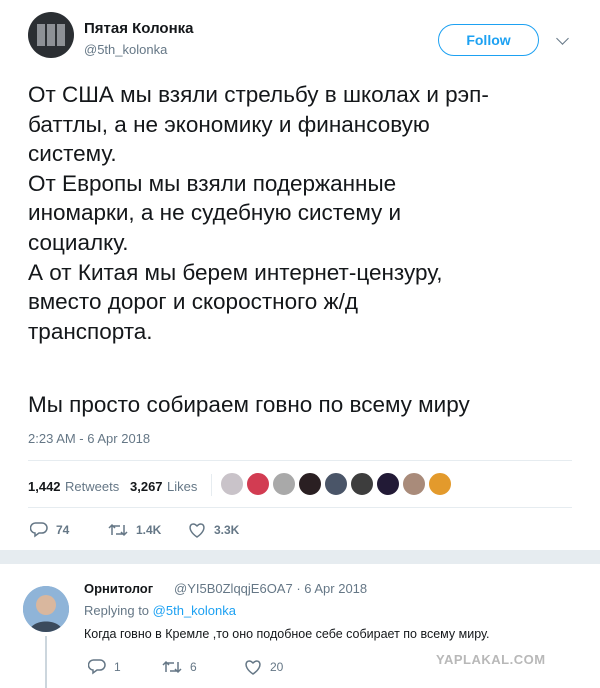 This screenshot has height=688, width=600. Describe the element at coordinates (125, 49) in the screenshot. I see `author-handle: @5th_kolonka` at that location.